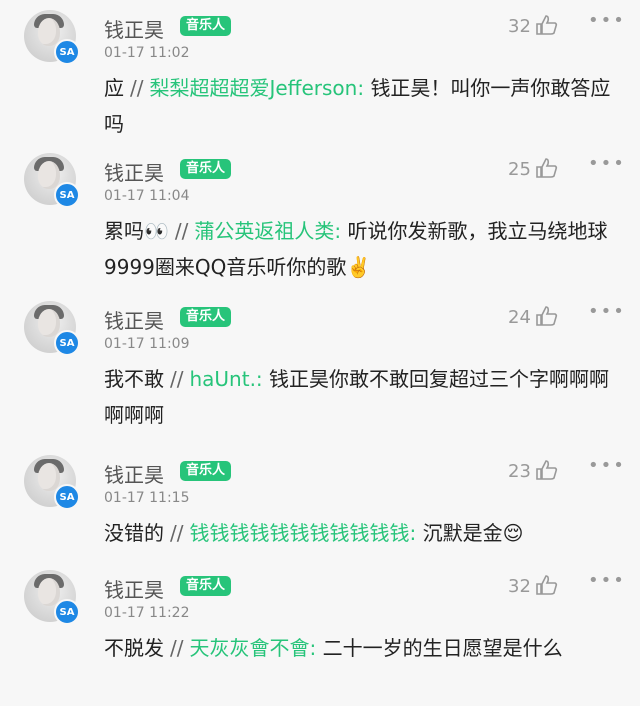 This screenshot has width=640, height=706. What do you see at coordinates (519, 169) in the screenshot?
I see `like-count: 25` at bounding box center [519, 169].